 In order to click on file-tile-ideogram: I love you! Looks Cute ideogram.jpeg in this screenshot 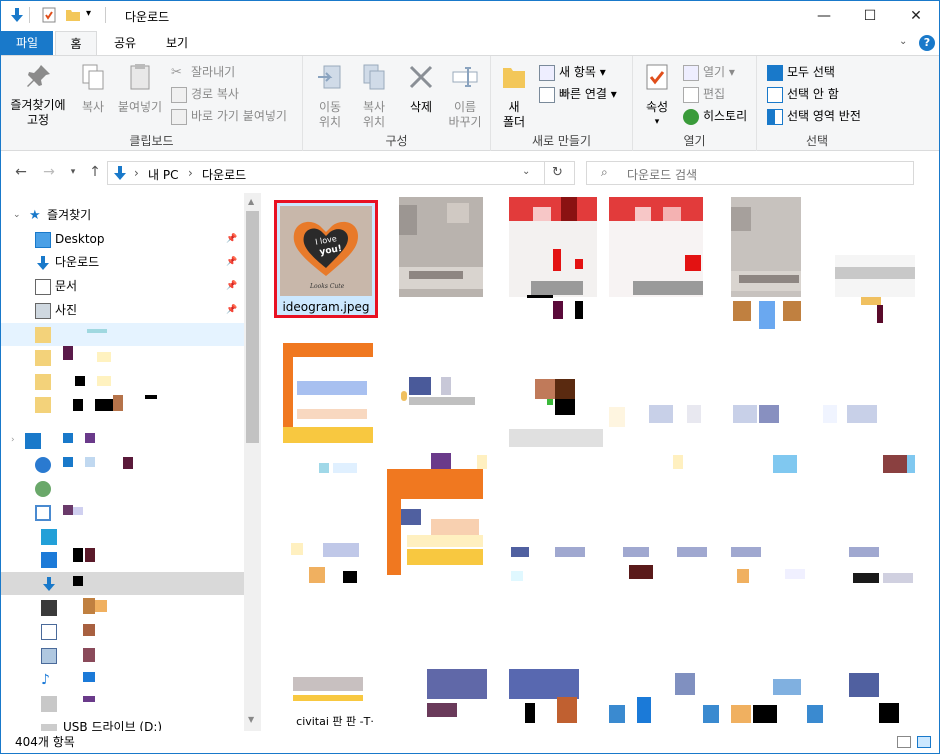, I will do `click(326, 259)`.